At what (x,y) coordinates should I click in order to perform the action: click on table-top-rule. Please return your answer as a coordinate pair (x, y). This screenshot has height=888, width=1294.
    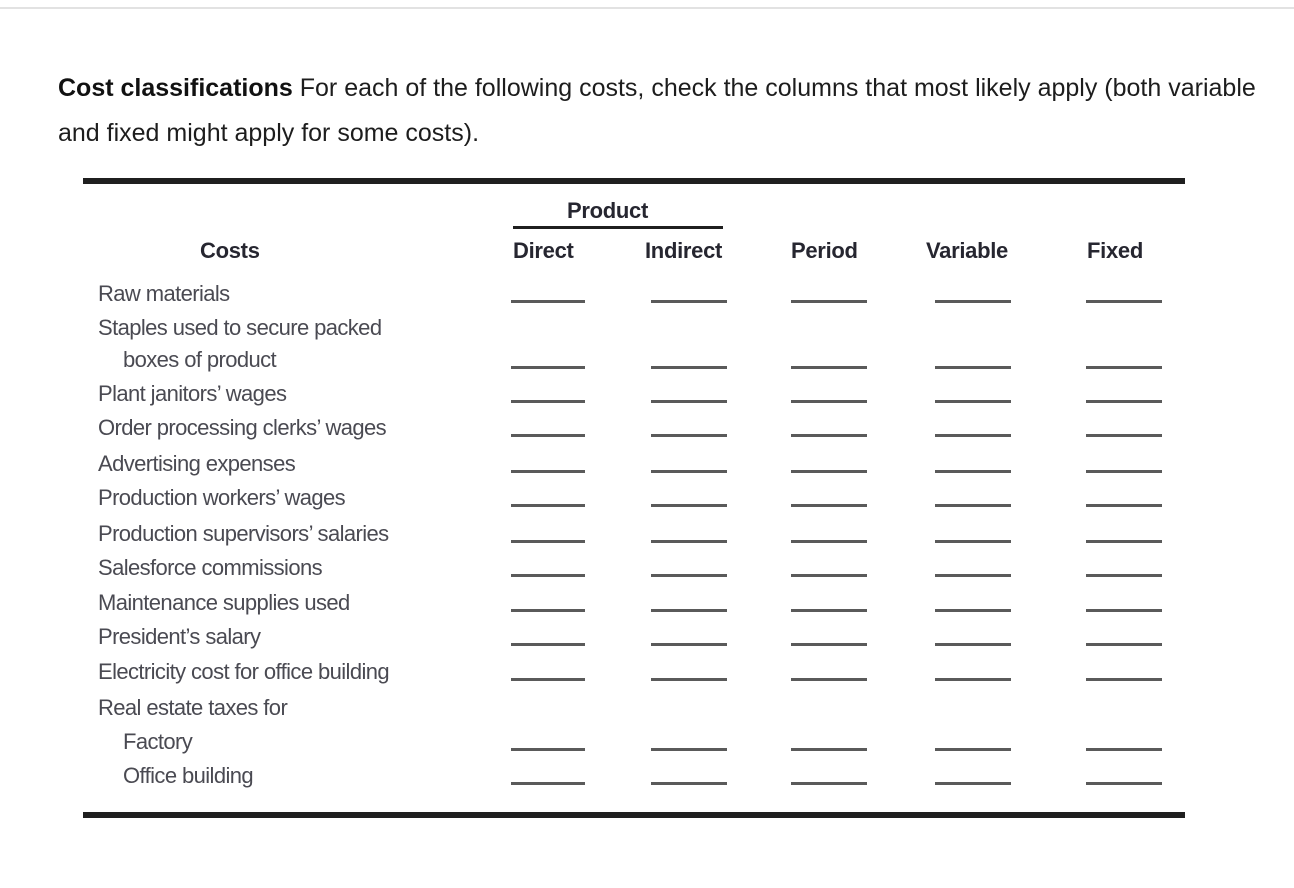
    Looking at the image, I should click on (634, 181).